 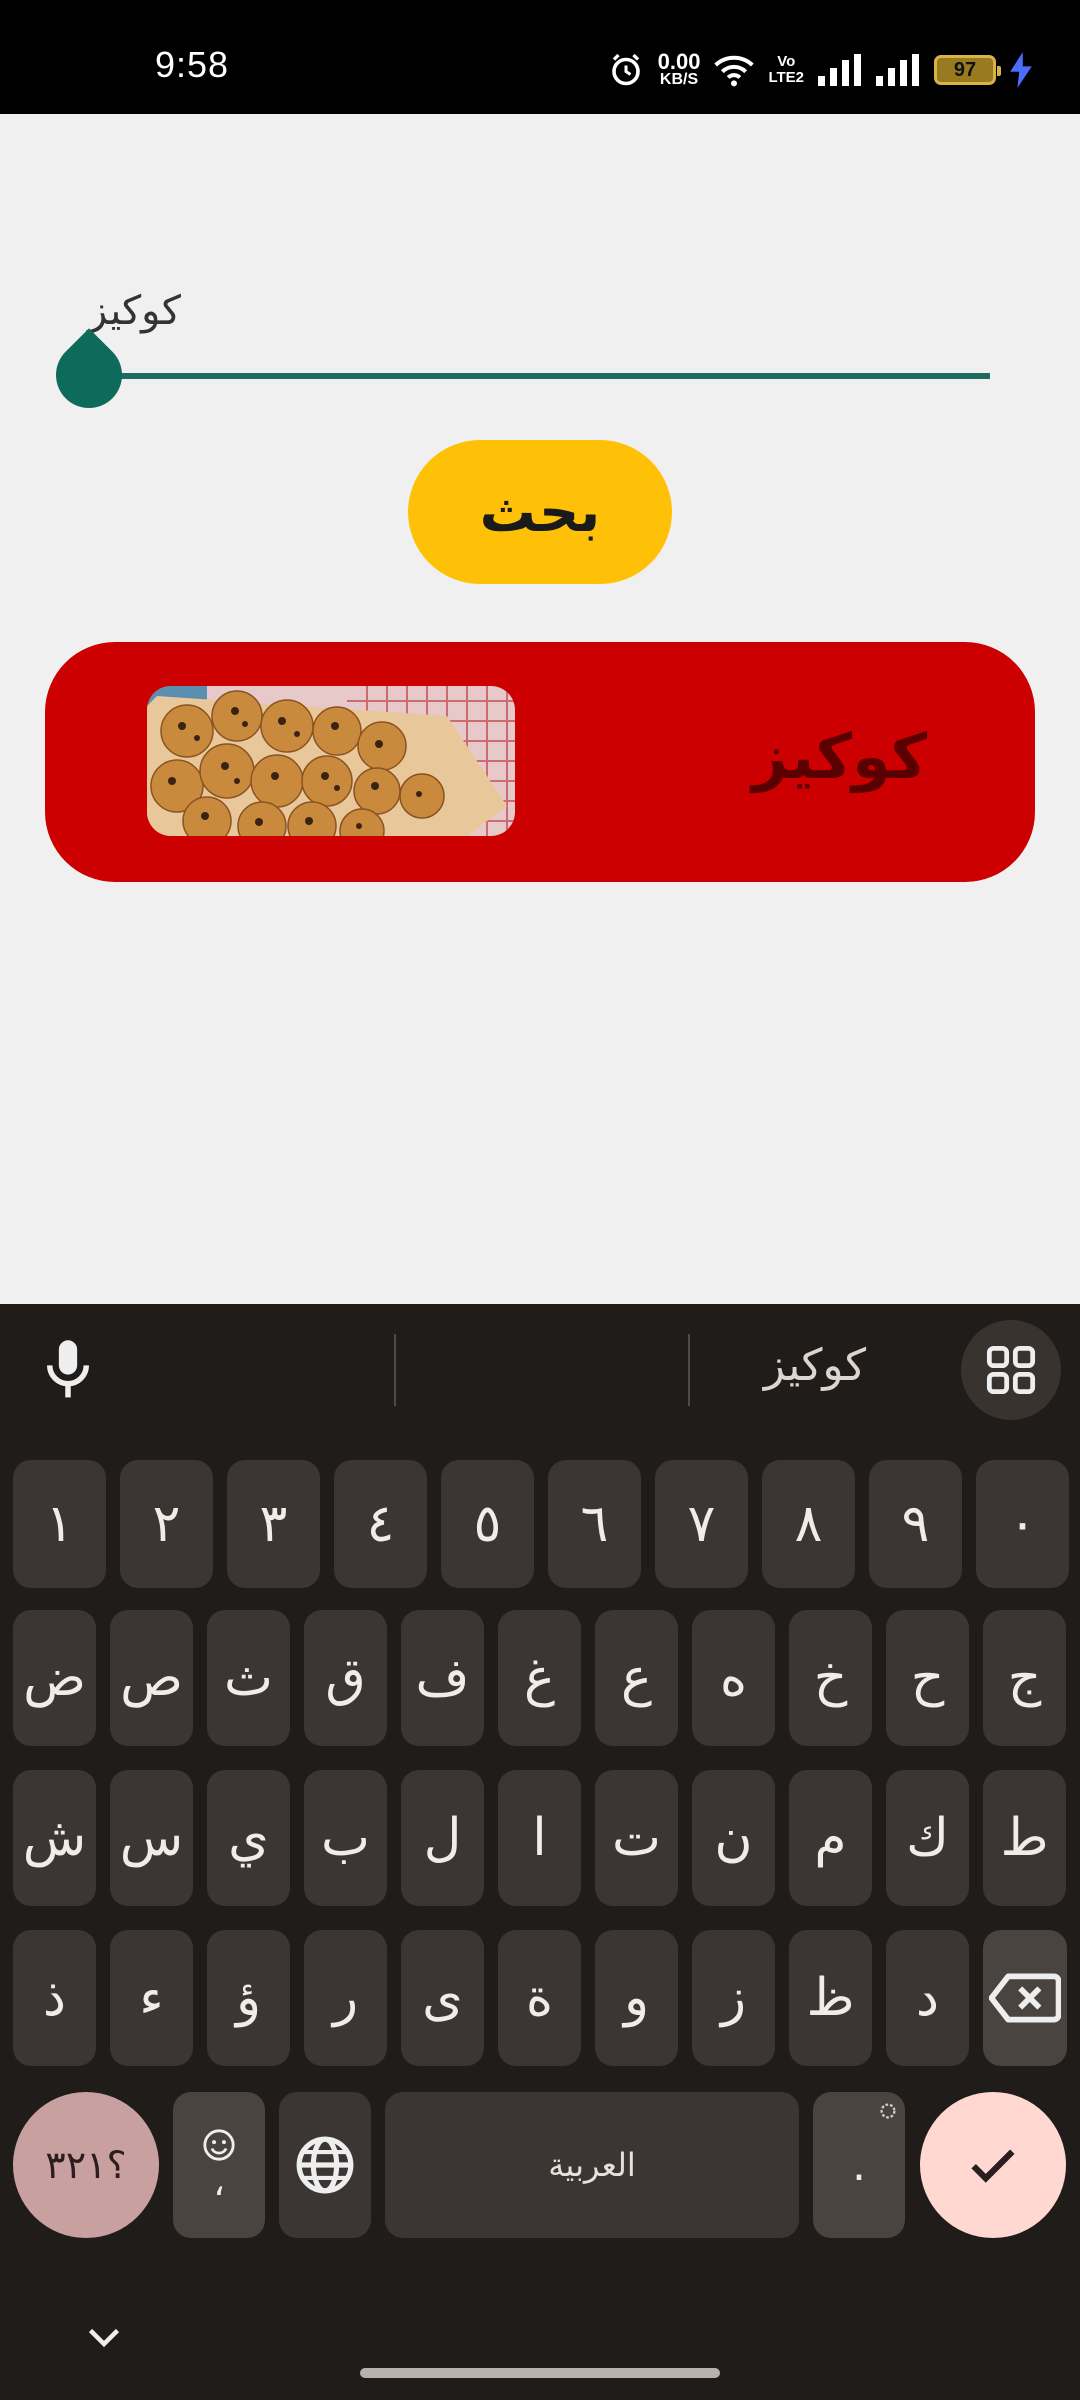 I want to click on grid-icon, so click(x=1011, y=1370).